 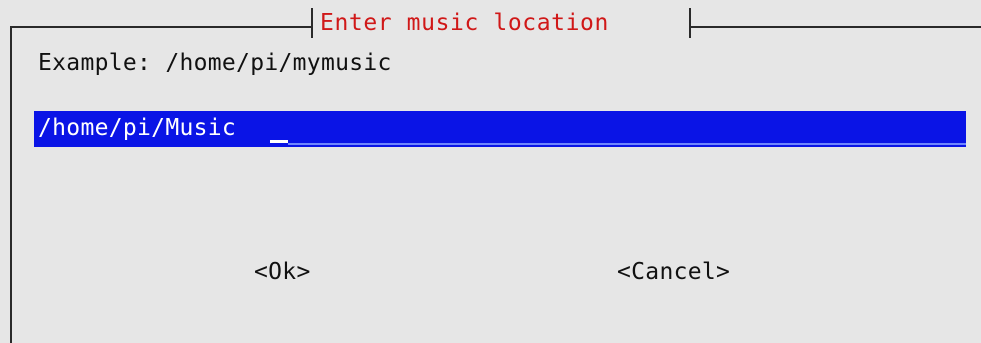 I want to click on dialog-frame-top-left, so click(x=161, y=27).